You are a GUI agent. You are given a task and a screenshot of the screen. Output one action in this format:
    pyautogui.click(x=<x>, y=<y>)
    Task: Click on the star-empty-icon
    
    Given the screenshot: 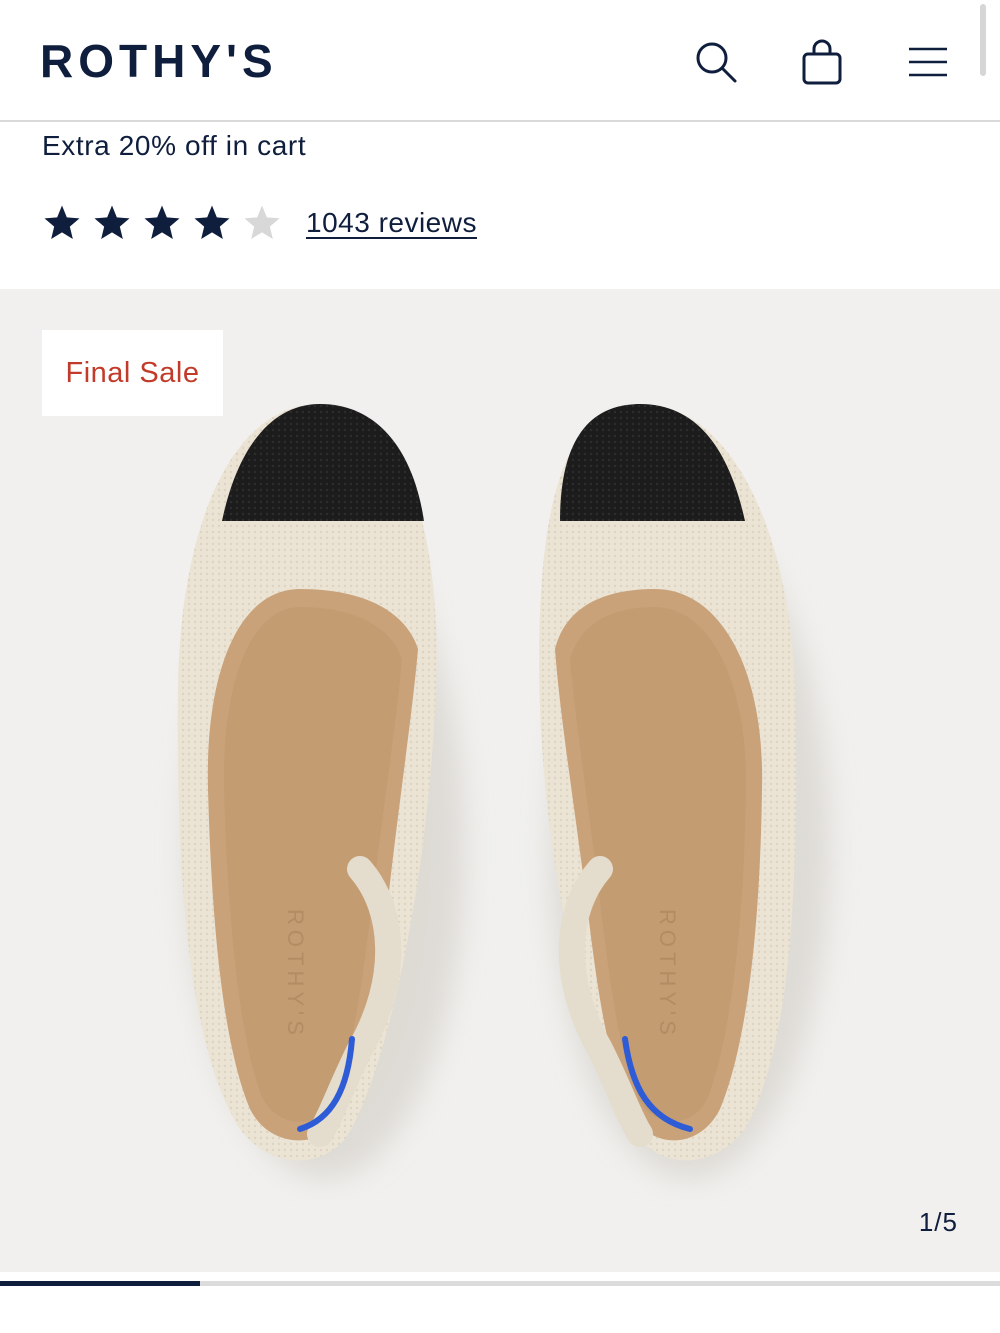 What is the action you would take?
    pyautogui.click(x=262, y=222)
    